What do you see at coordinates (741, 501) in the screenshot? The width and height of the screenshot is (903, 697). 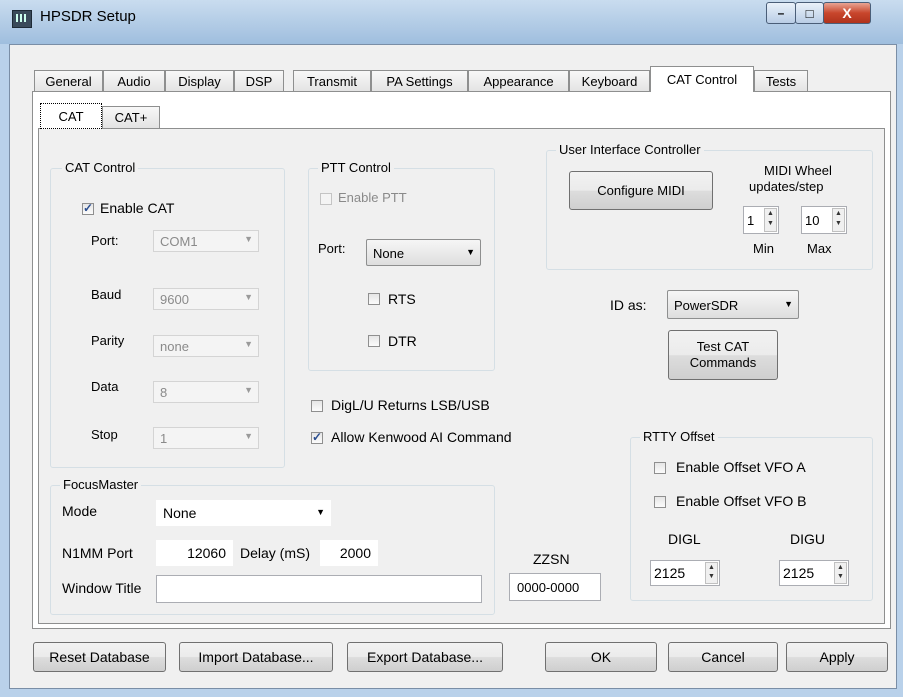 I see `offset-vfo-b-label: Enable Offset VFO B` at bounding box center [741, 501].